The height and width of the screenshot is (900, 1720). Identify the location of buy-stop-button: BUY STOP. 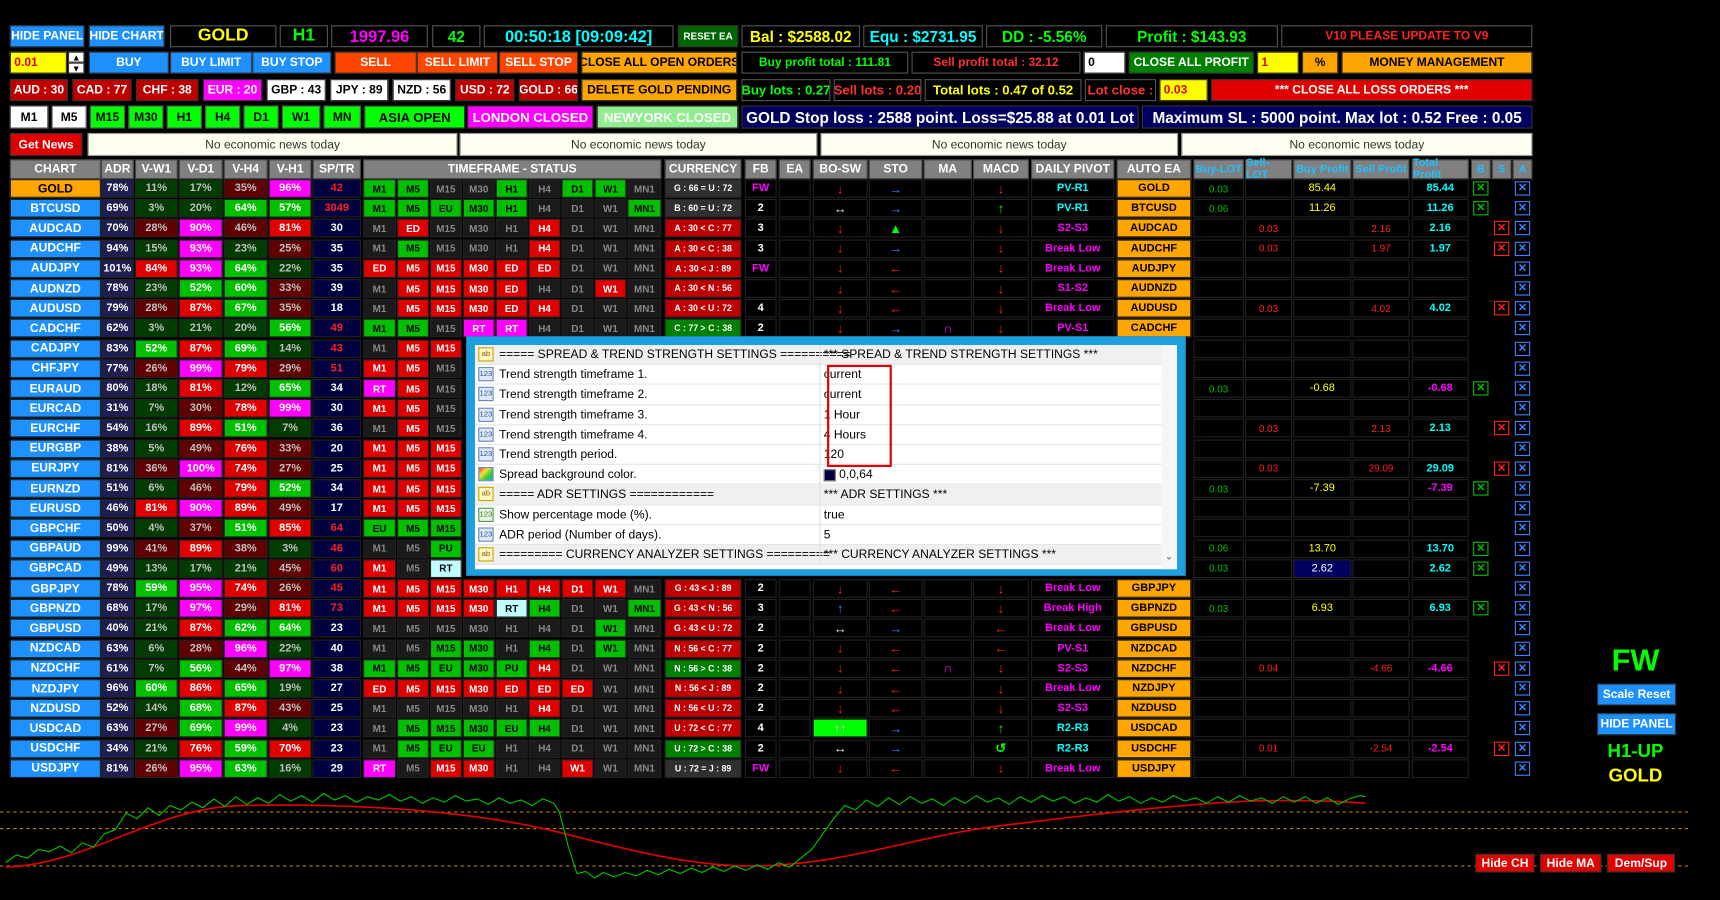
(292, 62).